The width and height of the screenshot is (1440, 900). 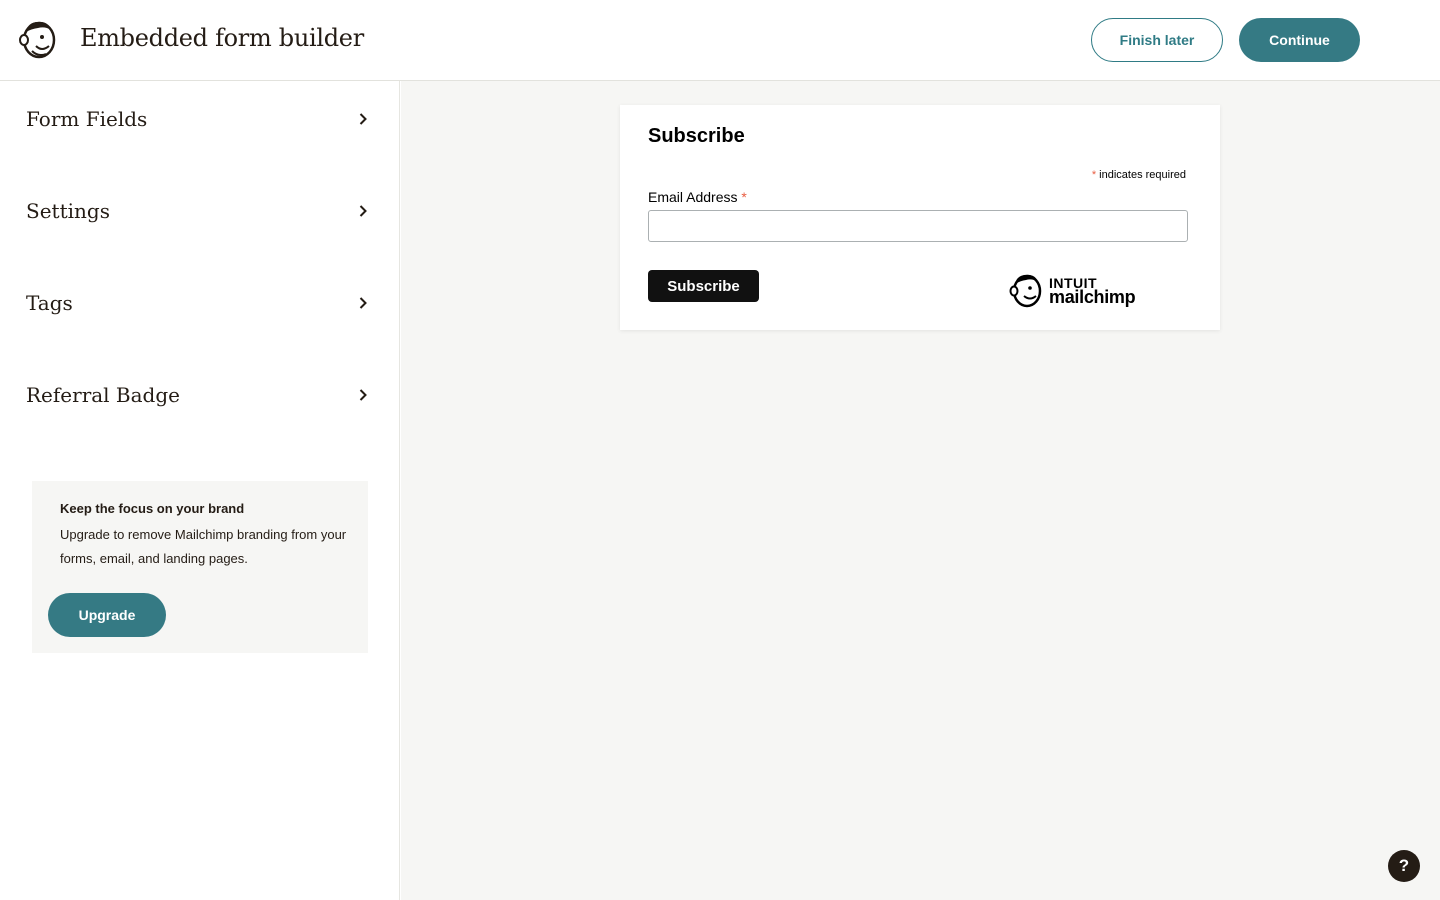 What do you see at coordinates (1142, 175) in the screenshot?
I see `required-note-text: indicates required` at bounding box center [1142, 175].